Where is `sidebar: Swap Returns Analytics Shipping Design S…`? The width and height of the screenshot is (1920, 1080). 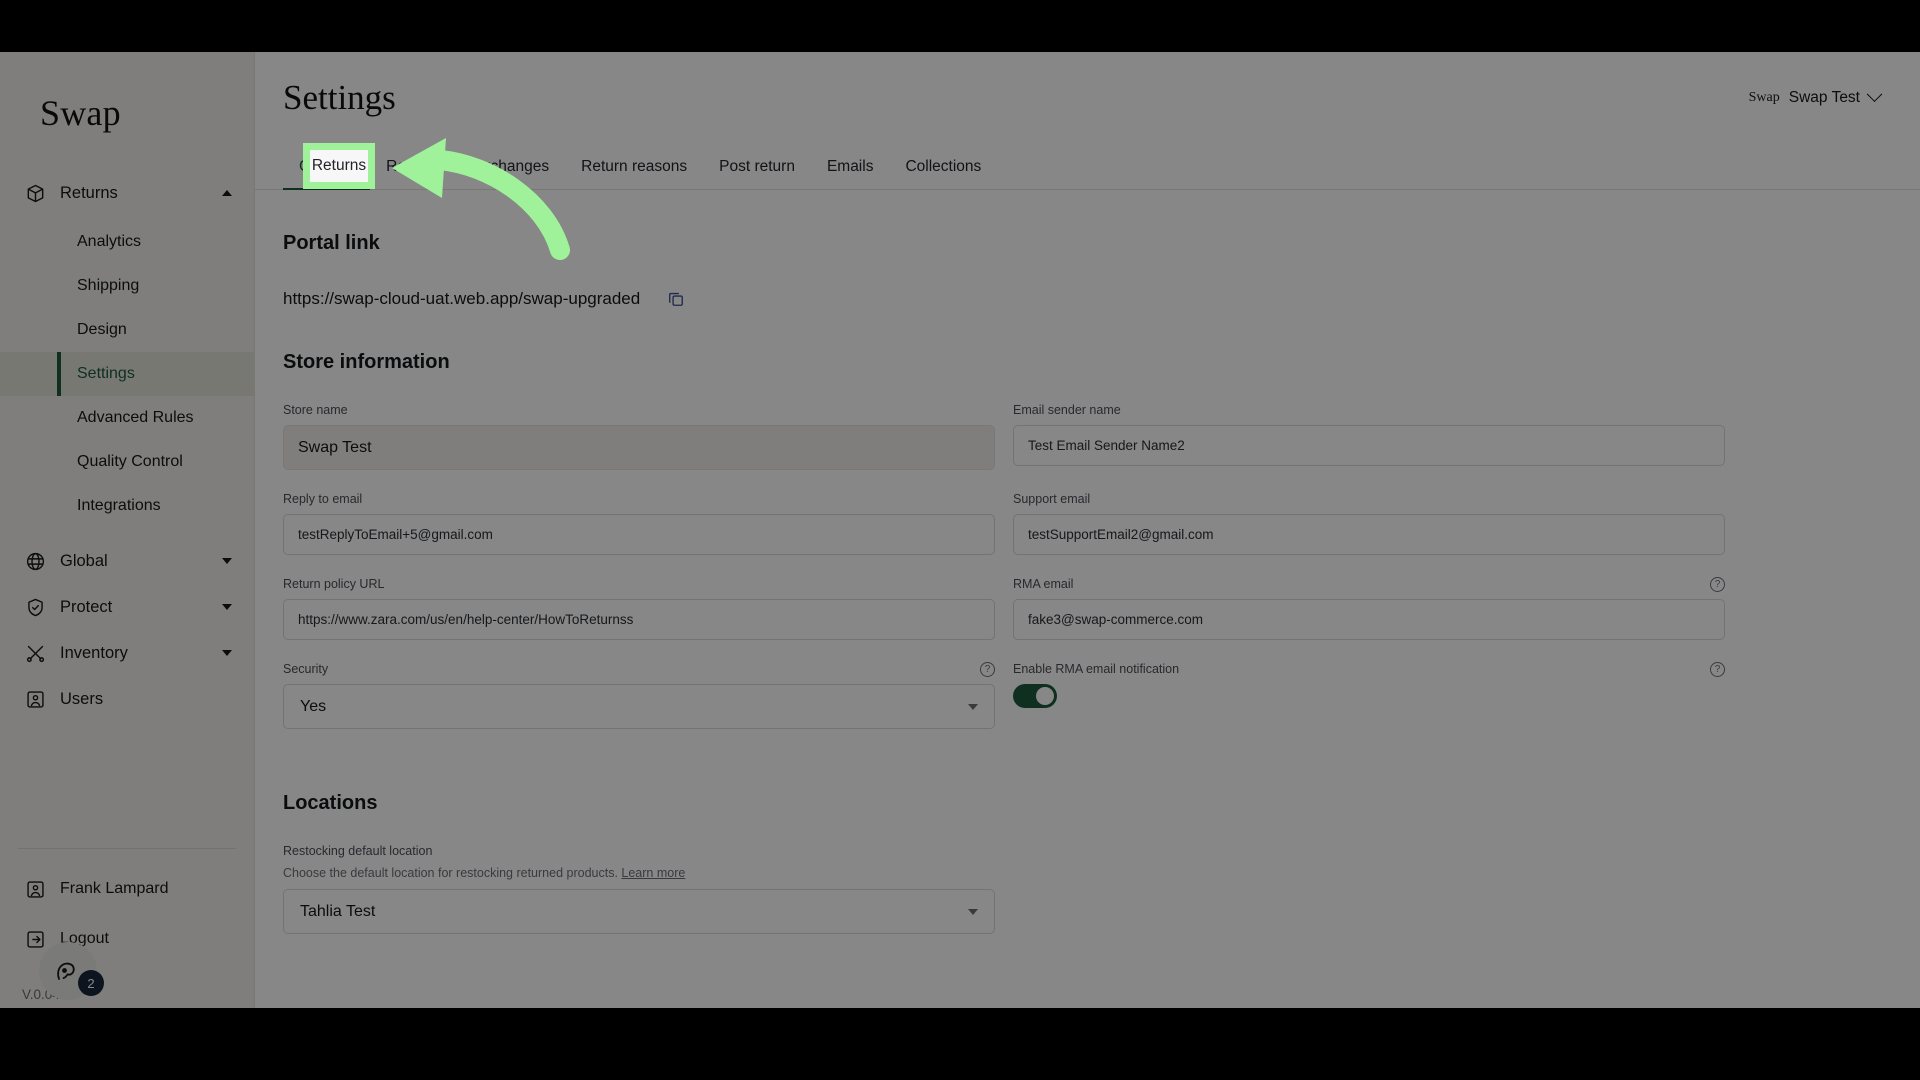
sidebar: Swap Returns Analytics Shipping Design S… is located at coordinates (127, 530).